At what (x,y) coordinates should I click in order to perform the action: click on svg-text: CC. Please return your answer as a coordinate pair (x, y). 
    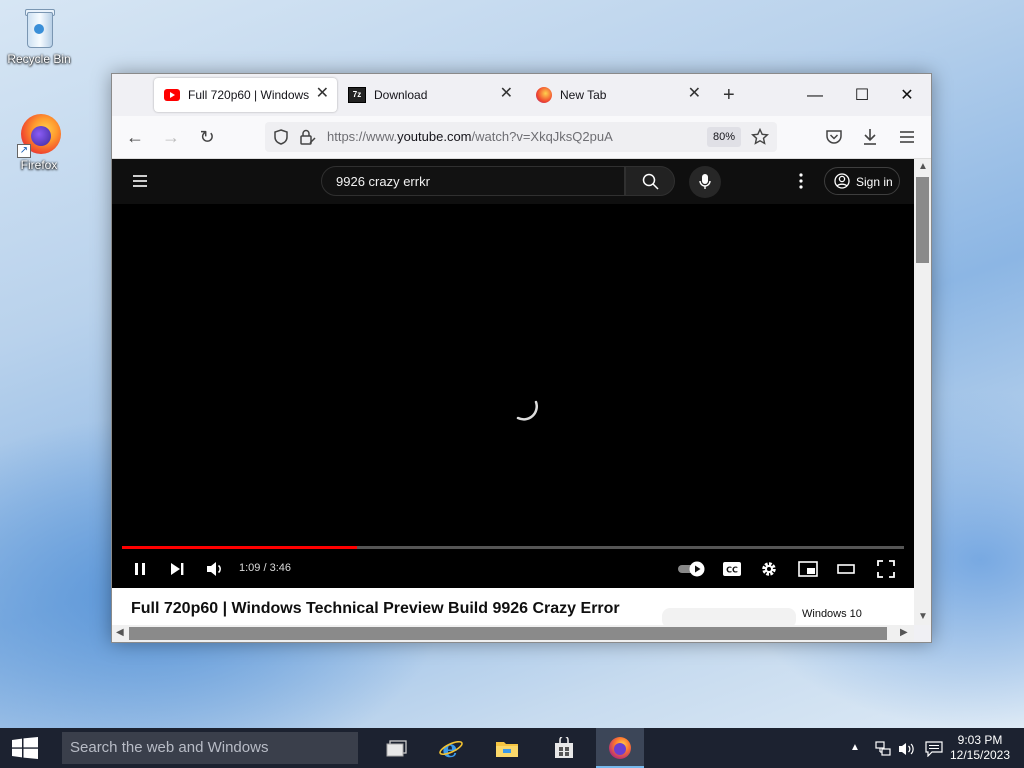
    Looking at the image, I should click on (732, 570).